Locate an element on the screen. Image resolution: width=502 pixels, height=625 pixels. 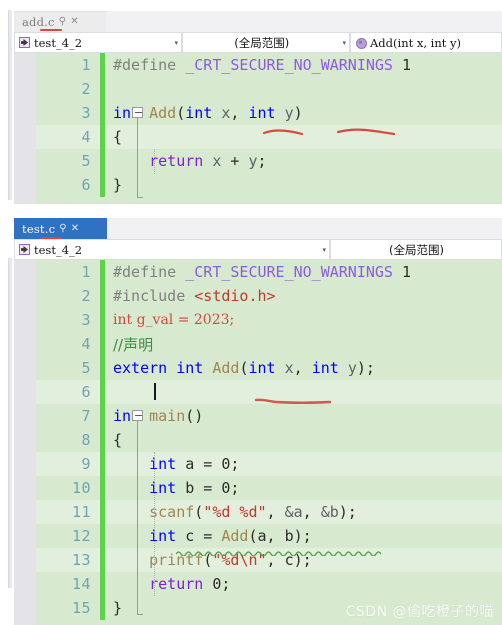
code-token: &b is located at coordinates (329, 512).